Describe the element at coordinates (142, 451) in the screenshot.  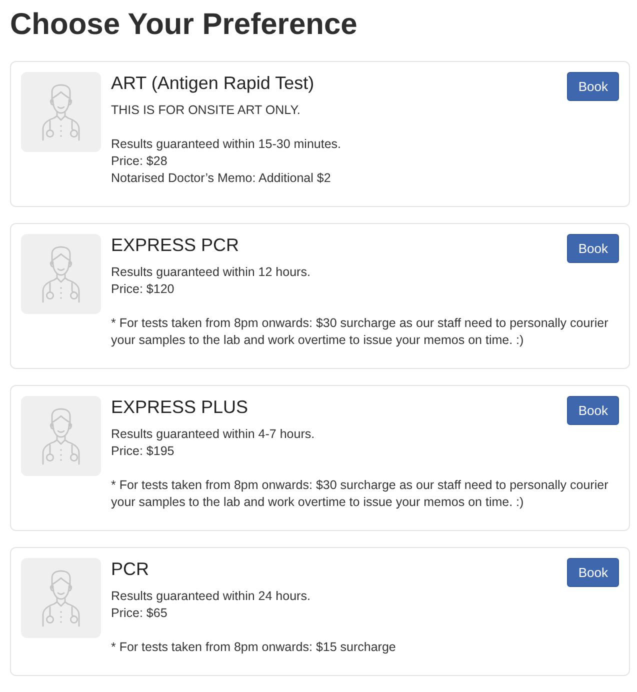
I see `description-text: Price: $195` at that location.